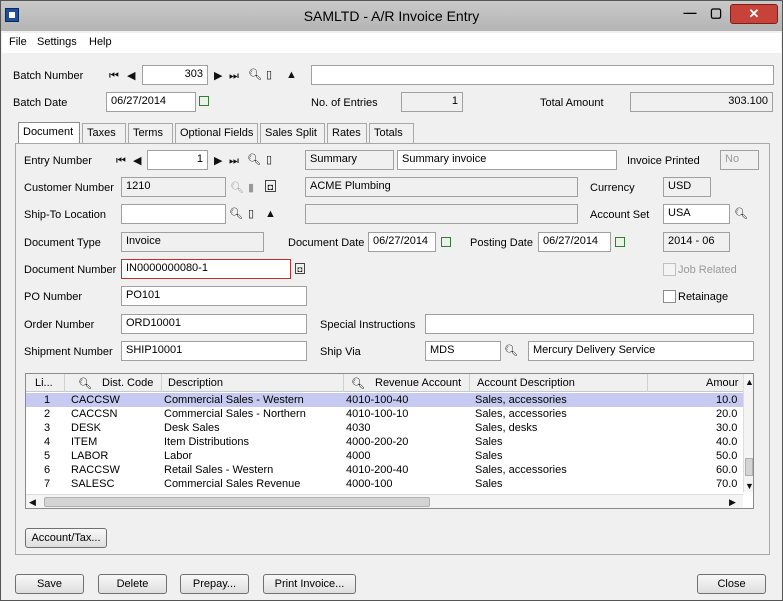 The width and height of the screenshot is (783, 601). I want to click on ship-via-description-input: Mercury Delivery Service, so click(641, 351).